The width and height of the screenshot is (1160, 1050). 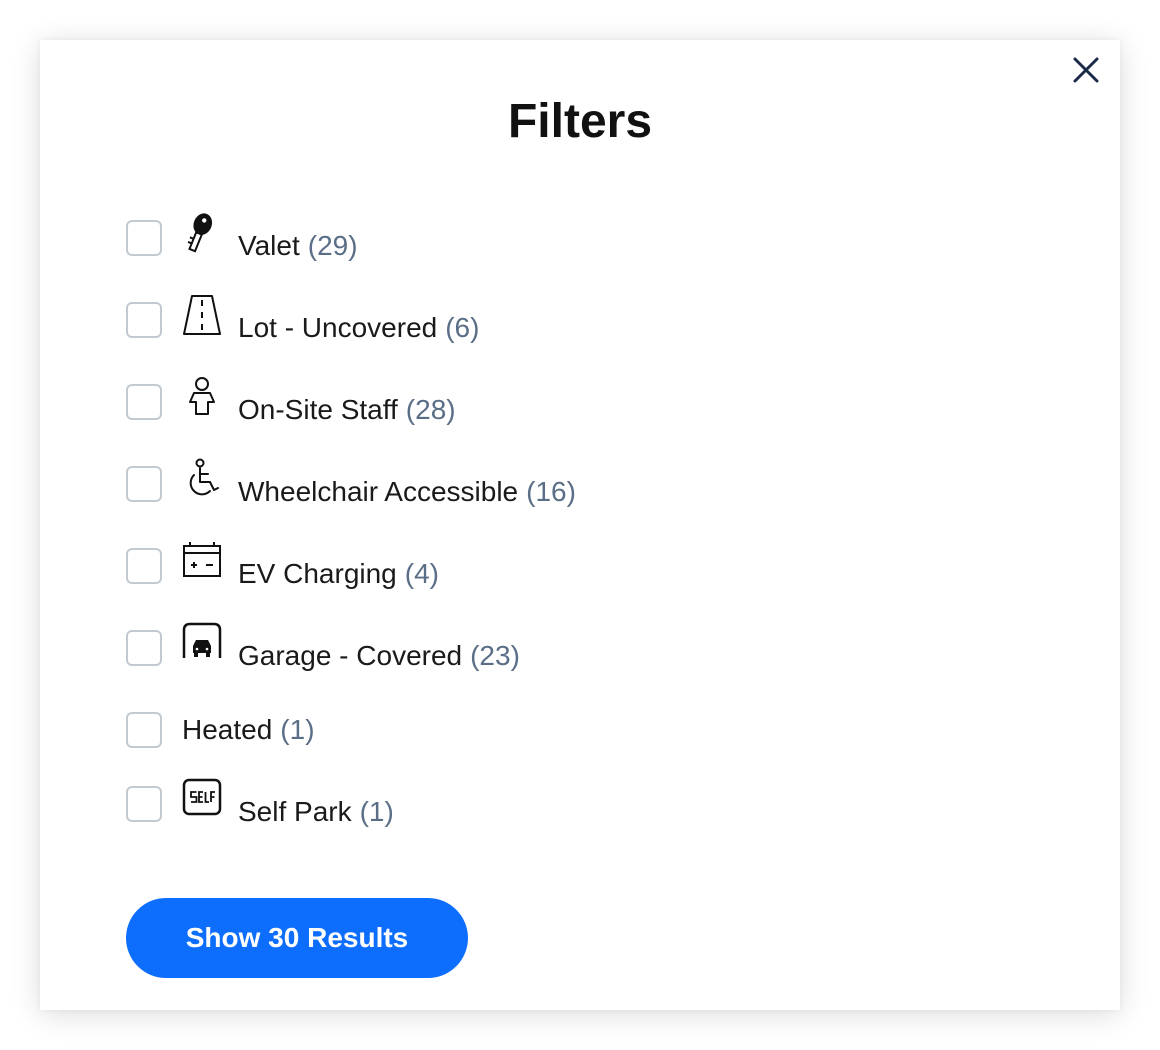 I want to click on filter-lot-uncovered-label: Lot - Uncovered (6), so click(x=359, y=327).